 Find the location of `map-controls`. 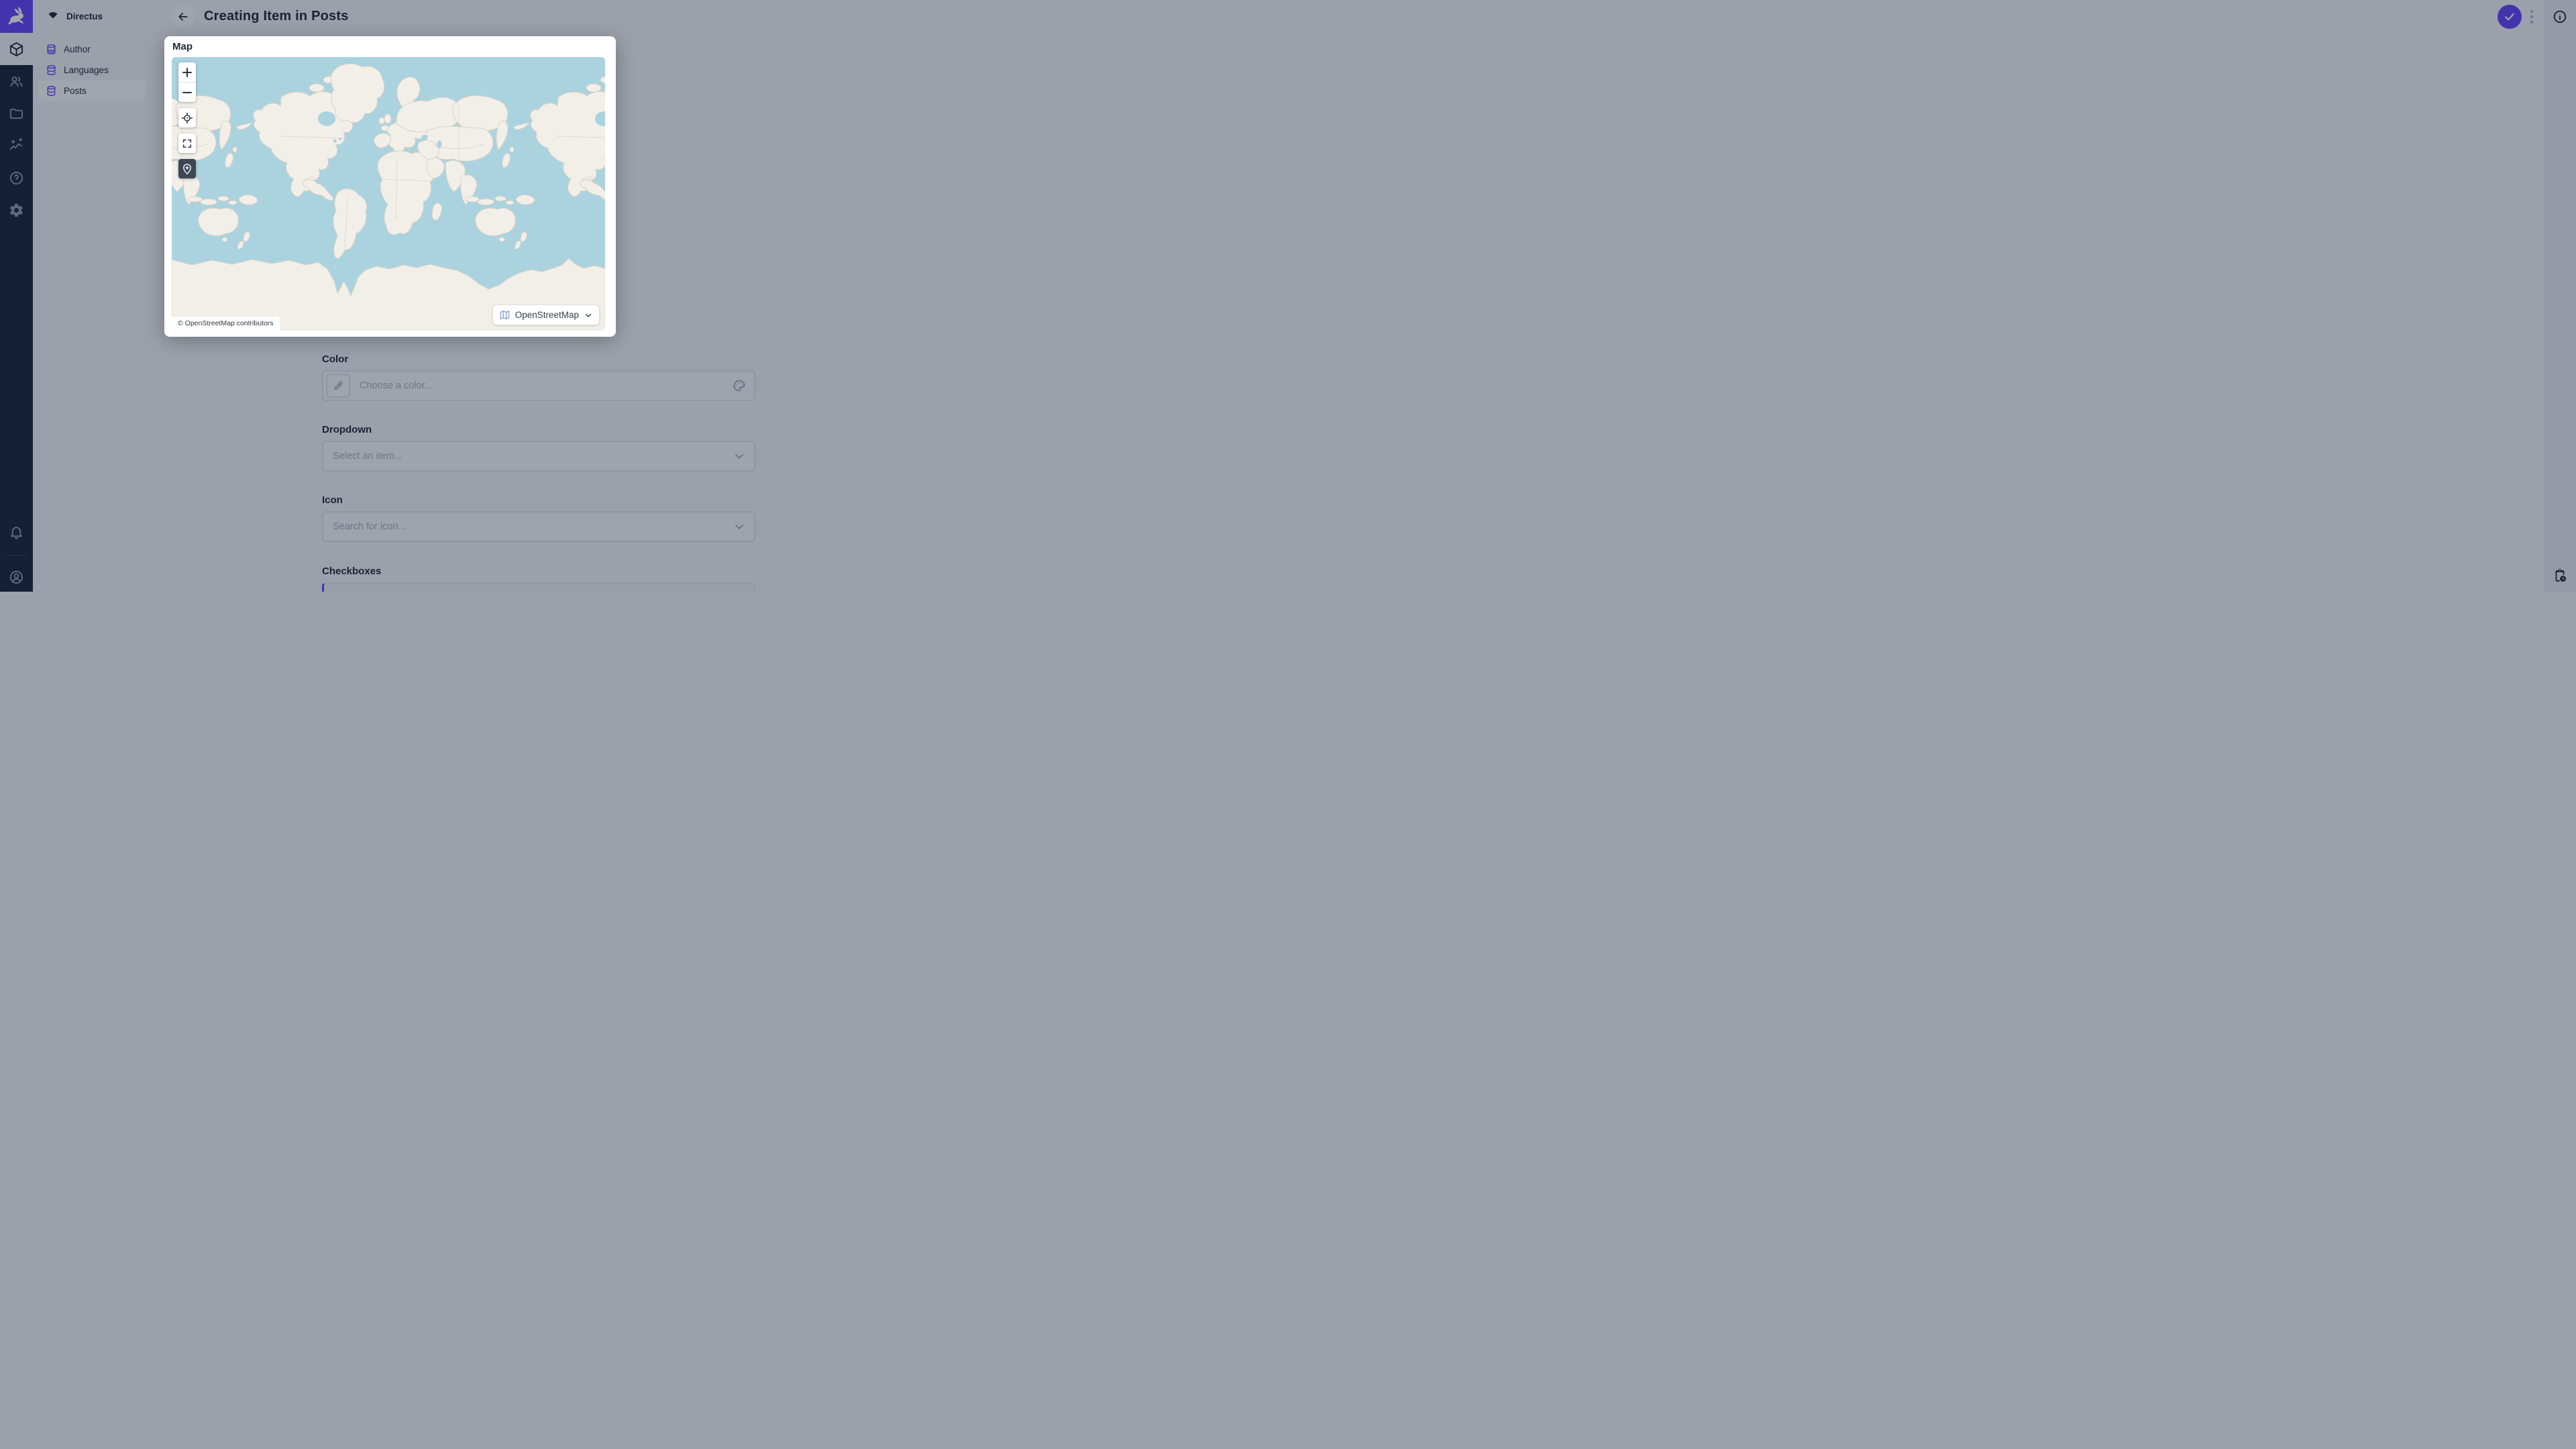

map-controls is located at coordinates (187, 120).